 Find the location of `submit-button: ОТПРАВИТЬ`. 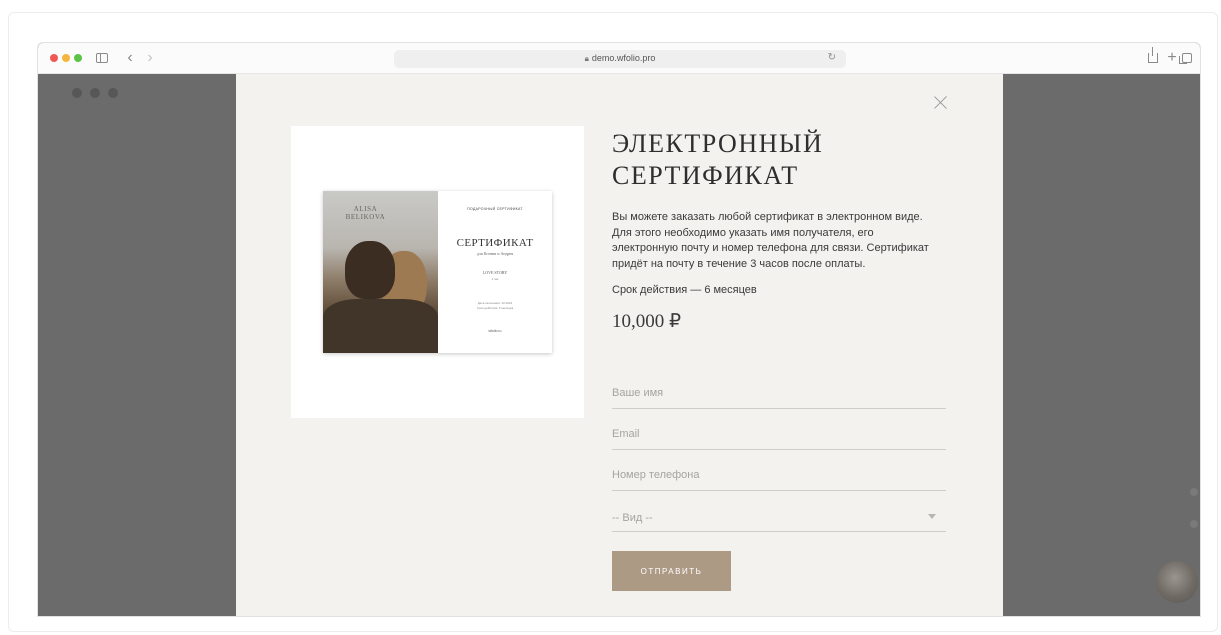

submit-button: ОТПРАВИТЬ is located at coordinates (671, 571).